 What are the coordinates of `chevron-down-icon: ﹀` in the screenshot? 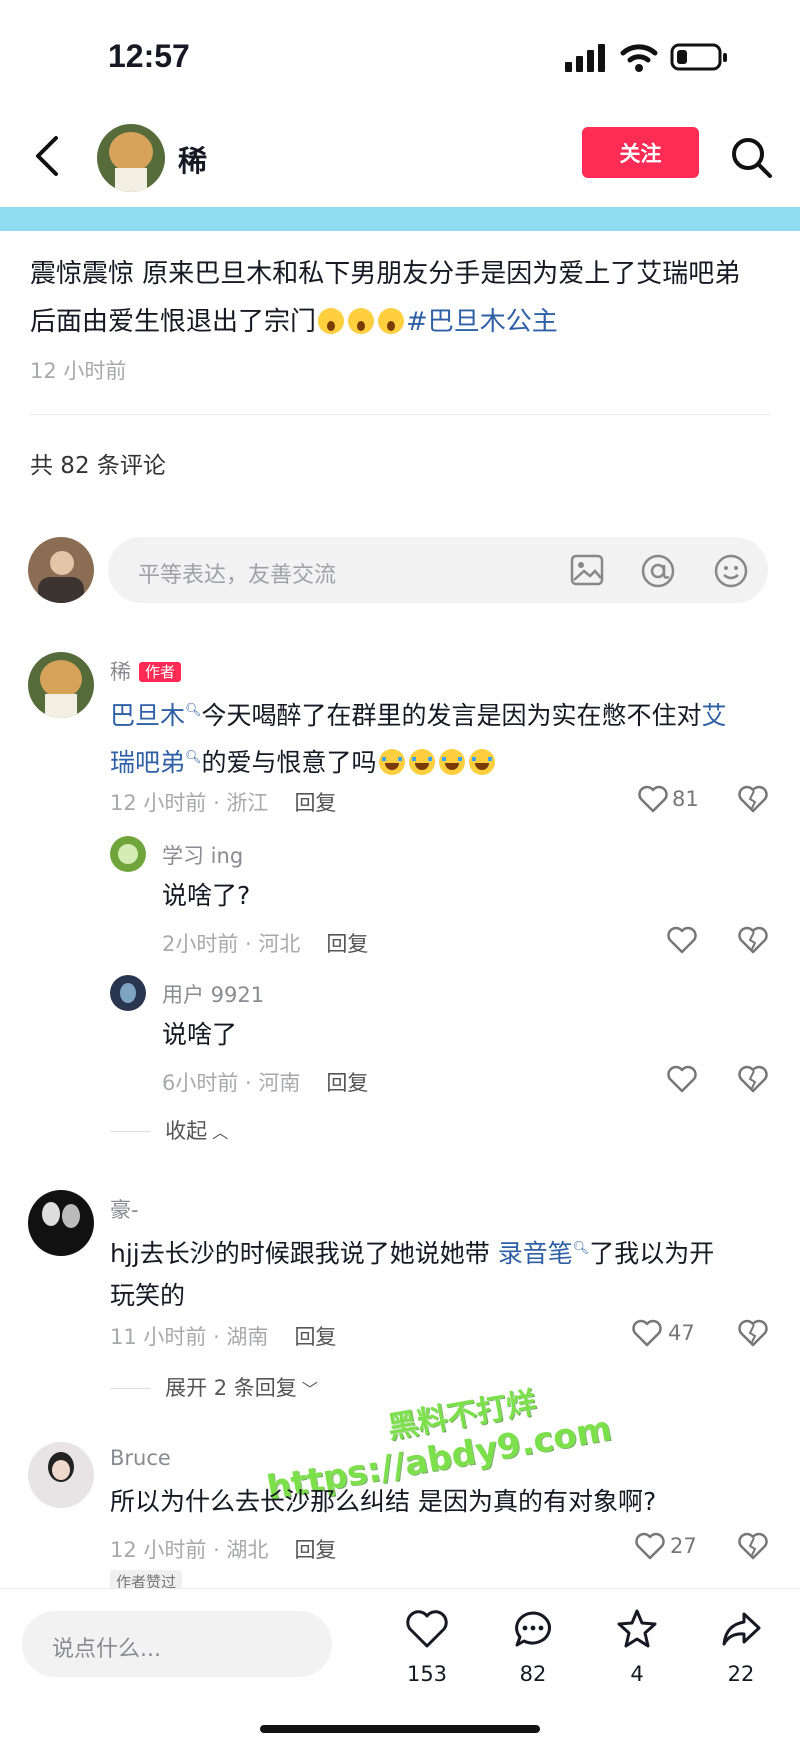 It's located at (309, 1389).